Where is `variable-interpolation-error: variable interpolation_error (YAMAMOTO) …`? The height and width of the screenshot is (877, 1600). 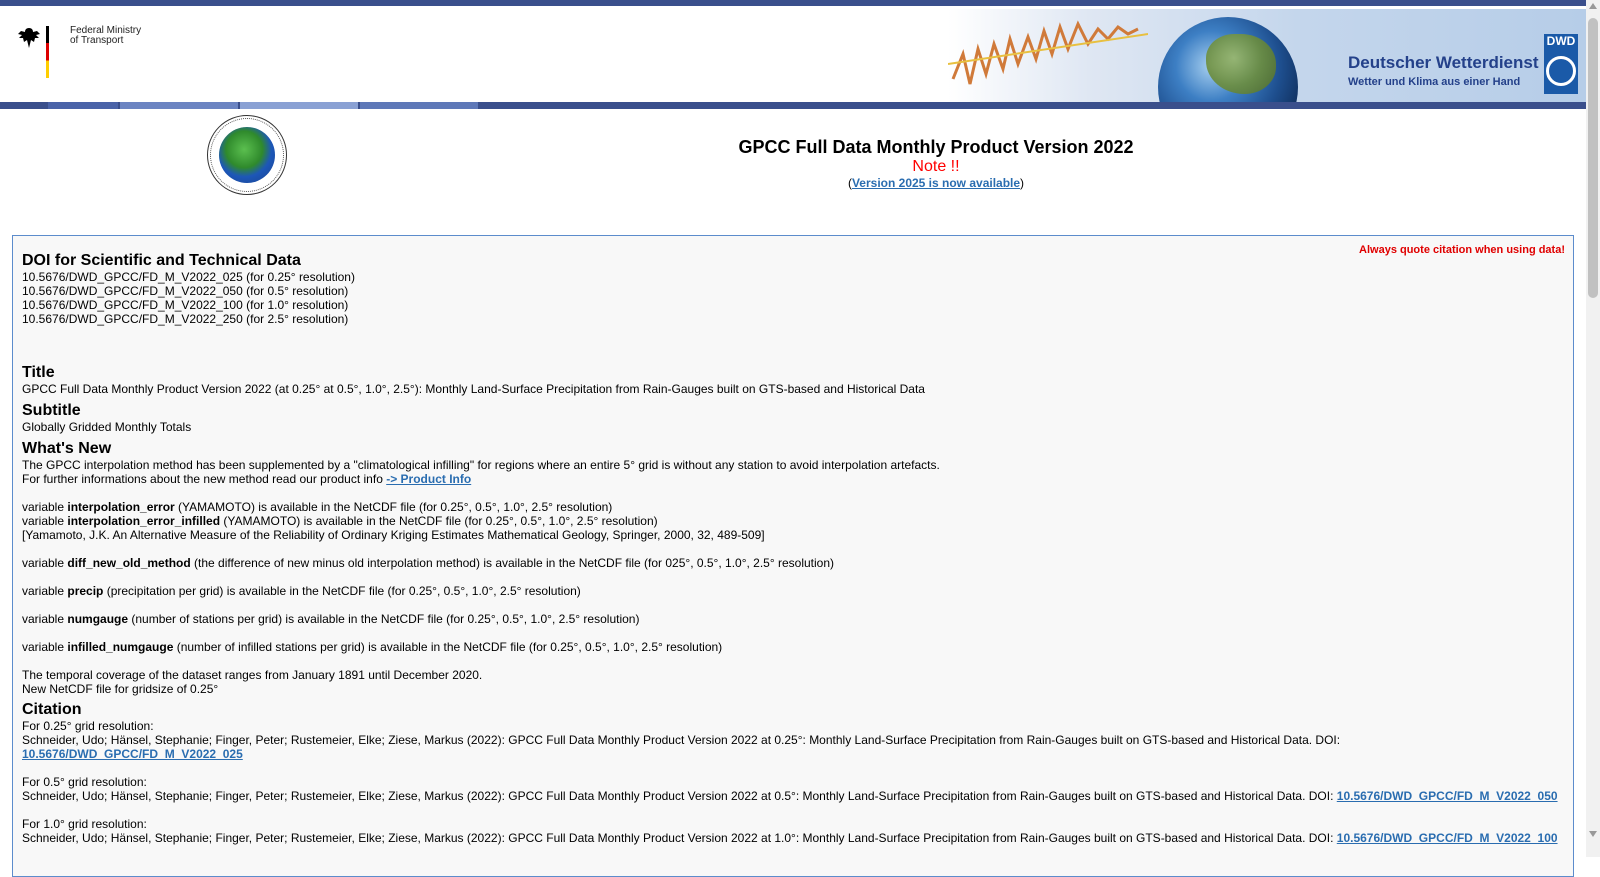 variable-interpolation-error: variable interpolation_error (YAMAMOTO) … is located at coordinates (317, 507).